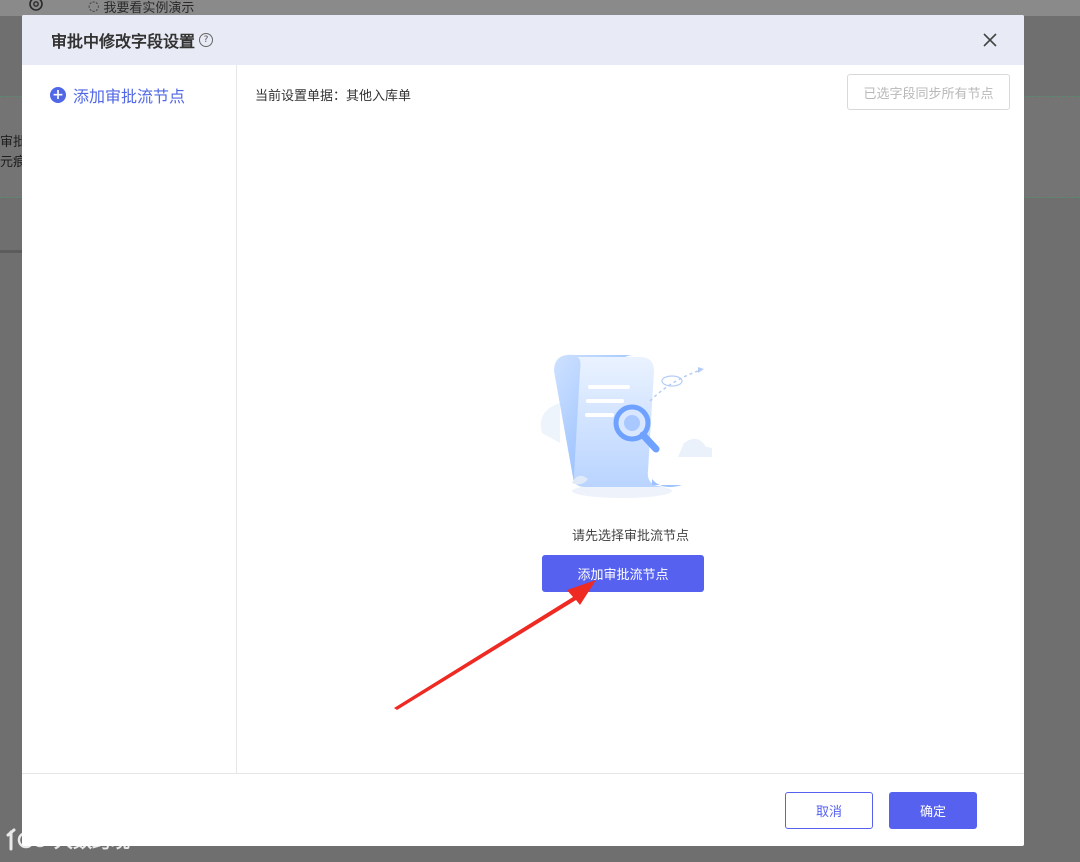 Image resolution: width=1080 pixels, height=862 pixels. Describe the element at coordinates (829, 810) in the screenshot. I see `cancel-button: 取消` at that location.